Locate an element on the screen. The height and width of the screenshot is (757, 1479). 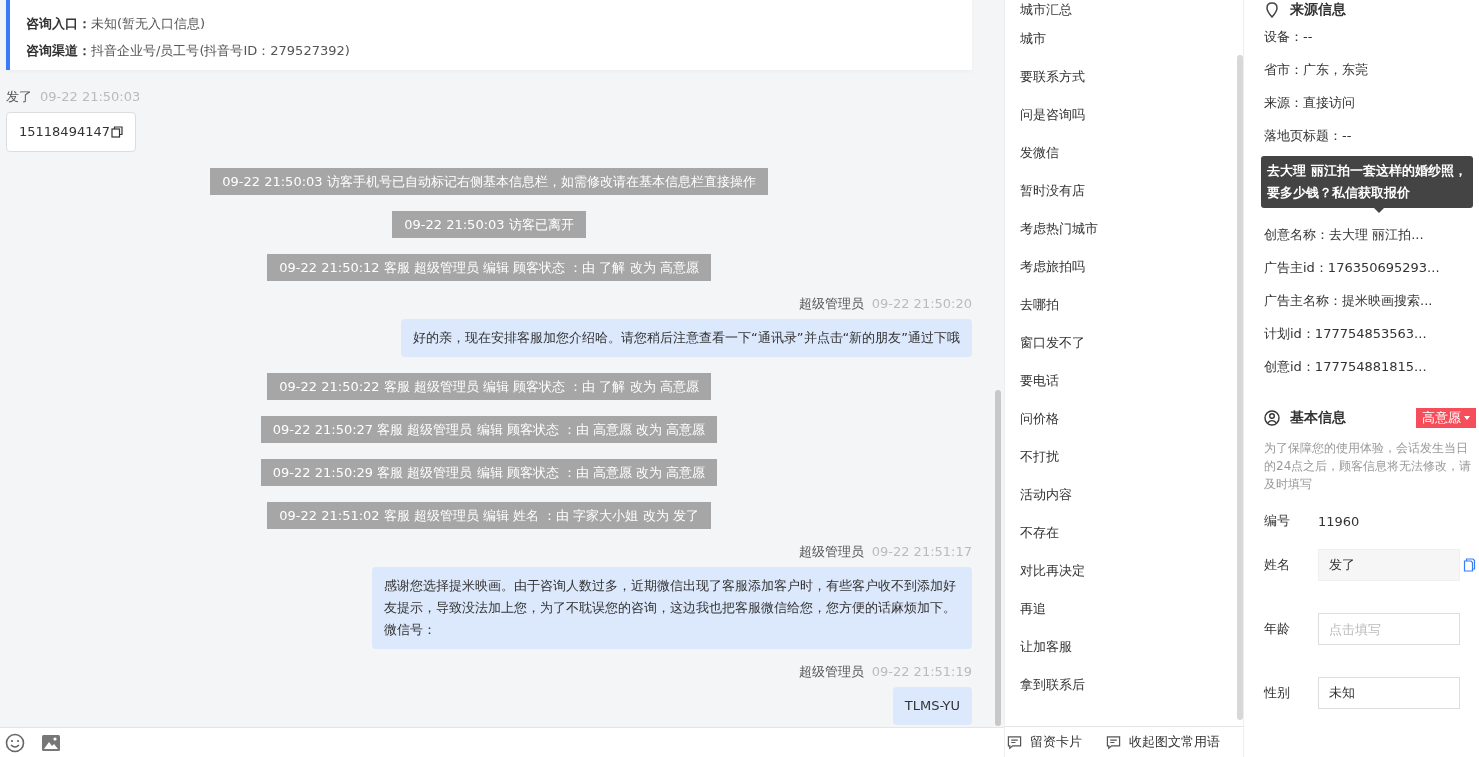
phrase-item: 考虑旅拍吗 is located at coordinates (1118, 267).